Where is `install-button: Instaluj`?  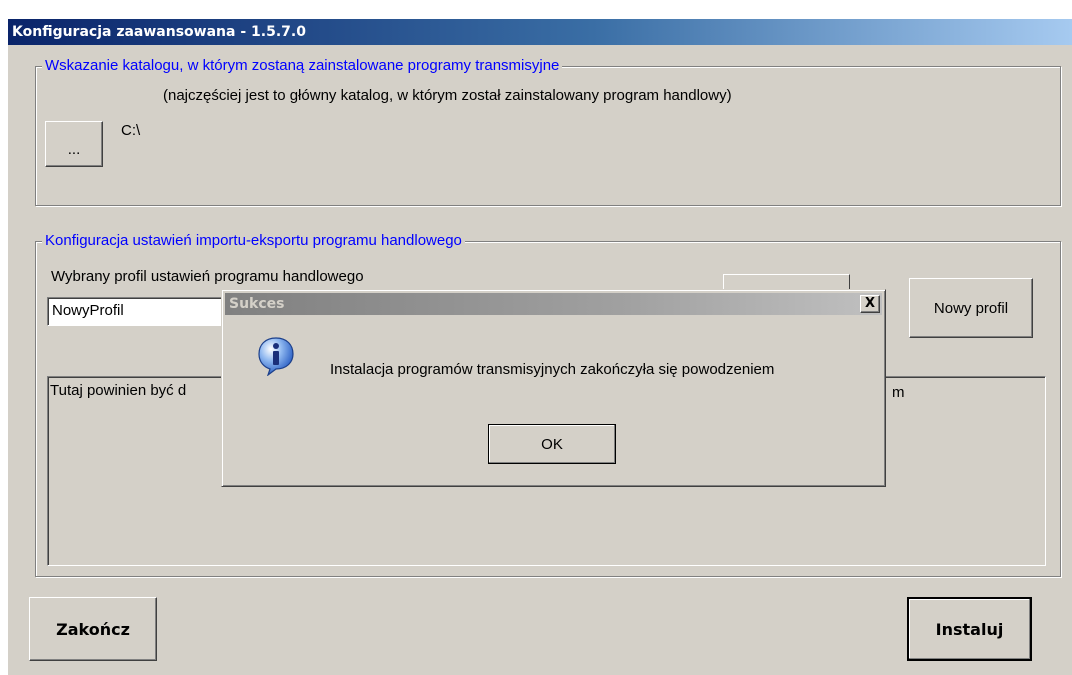
install-button: Instaluj is located at coordinates (969, 629).